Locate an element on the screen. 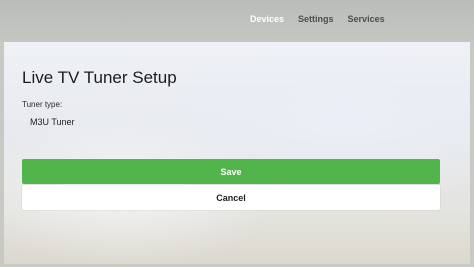 This screenshot has width=474, height=267. save-button: Save is located at coordinates (231, 171).